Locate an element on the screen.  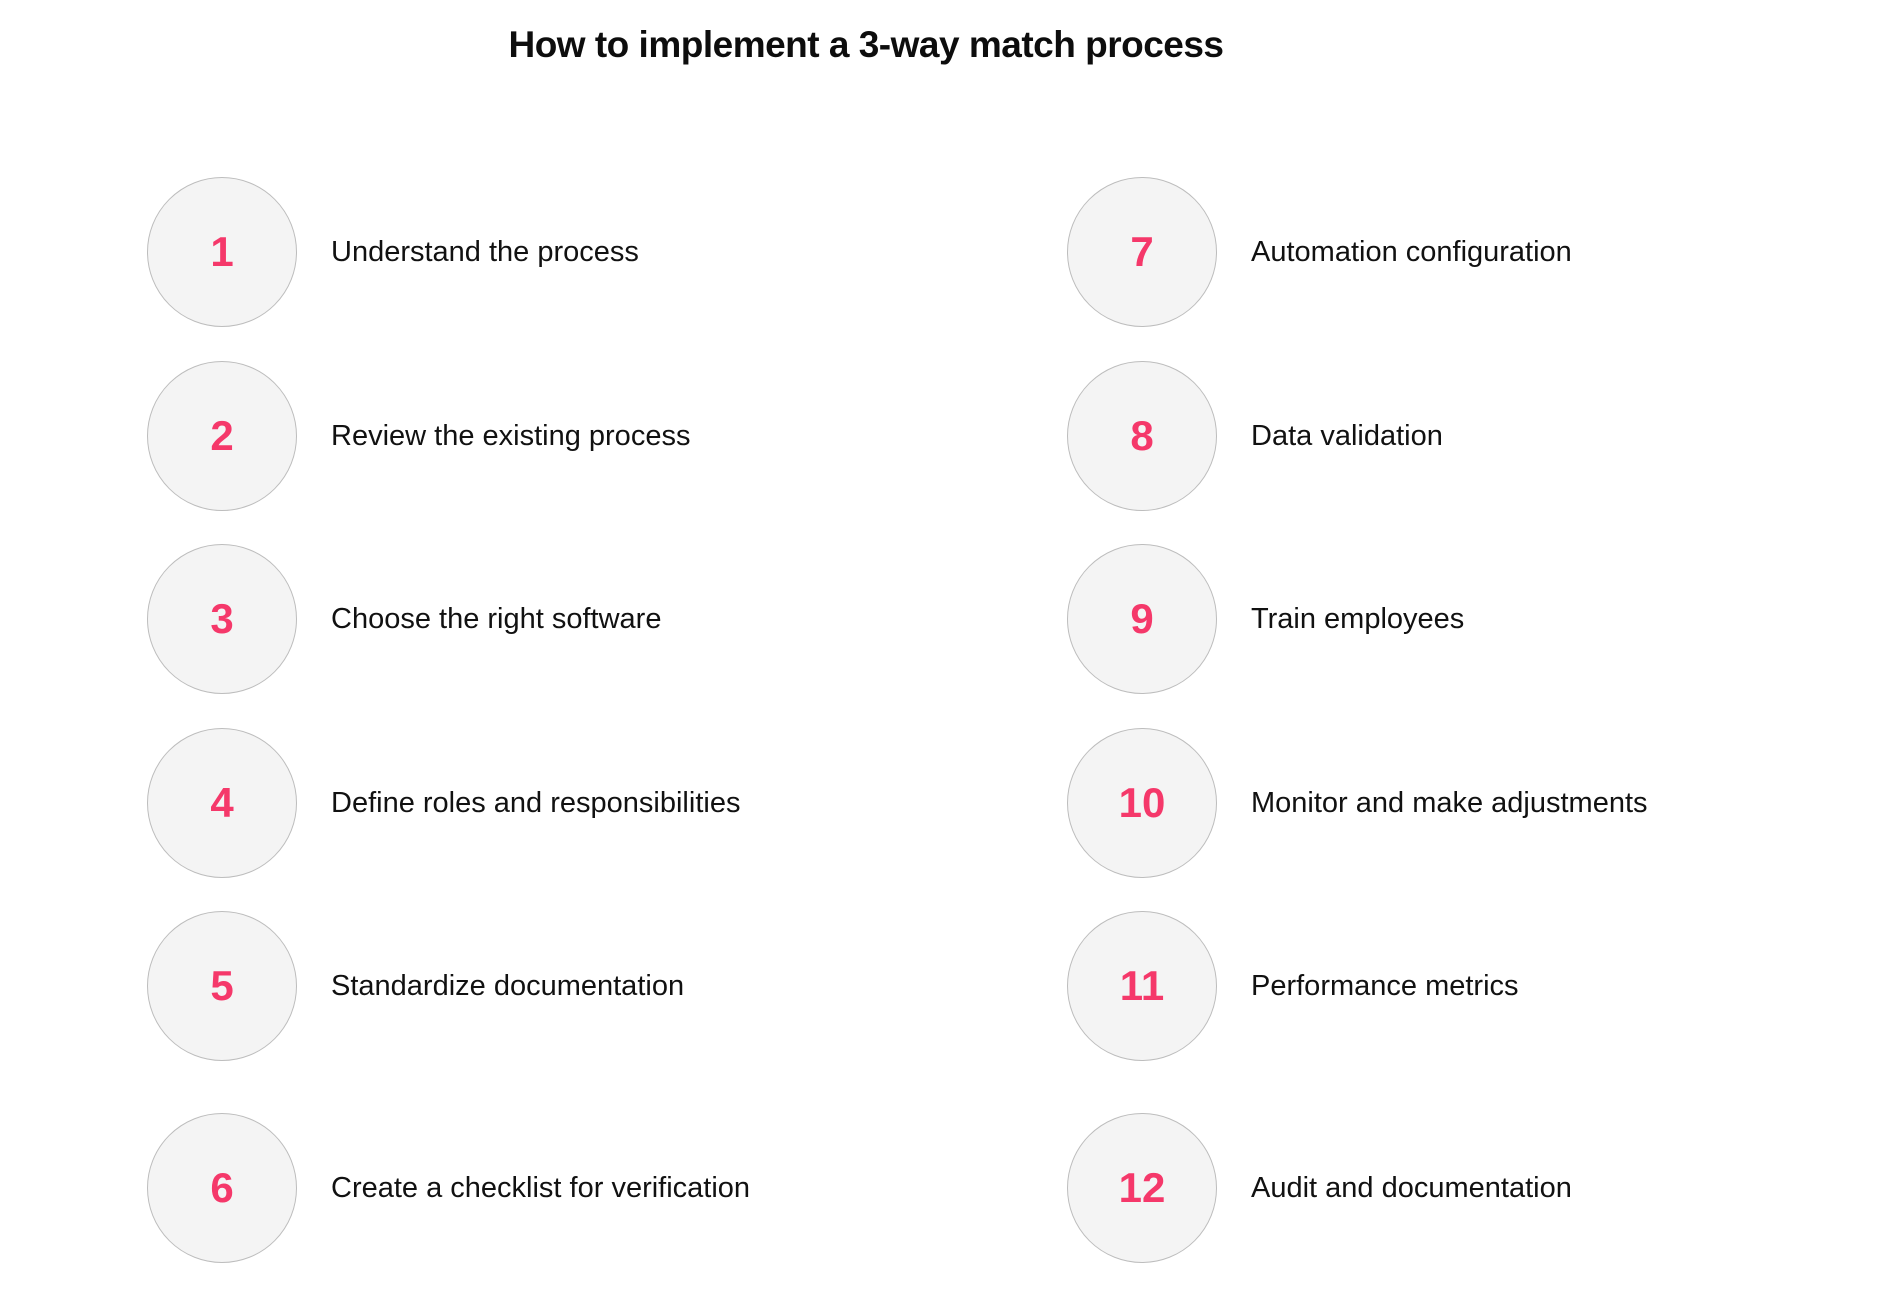
step-label: Create a checklist for verification is located at coordinates (541, 1187).